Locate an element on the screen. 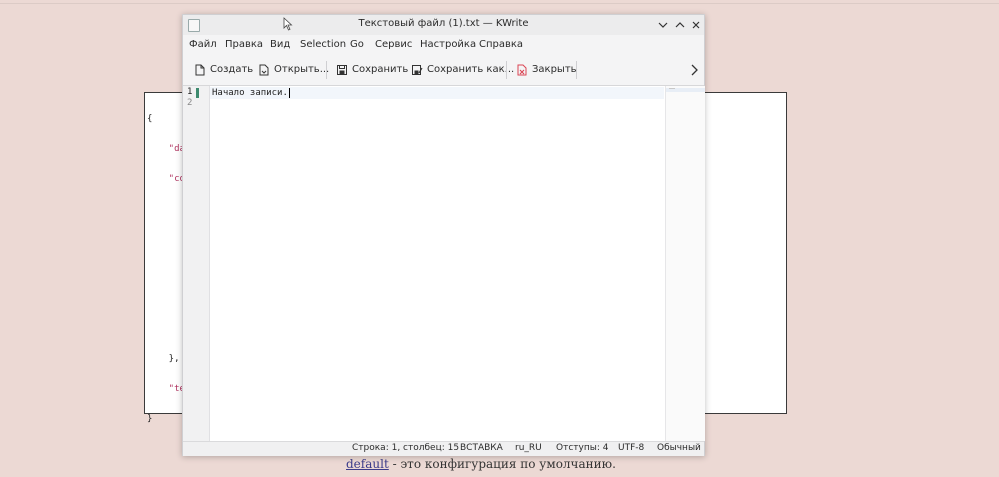 The image size is (999, 477). background-code-line: }, is located at coordinates (163, 359).